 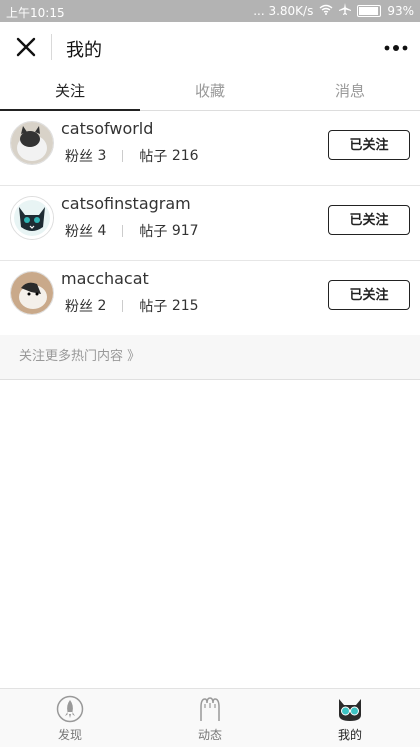 I want to click on nav-label: 发现, so click(x=69, y=735).